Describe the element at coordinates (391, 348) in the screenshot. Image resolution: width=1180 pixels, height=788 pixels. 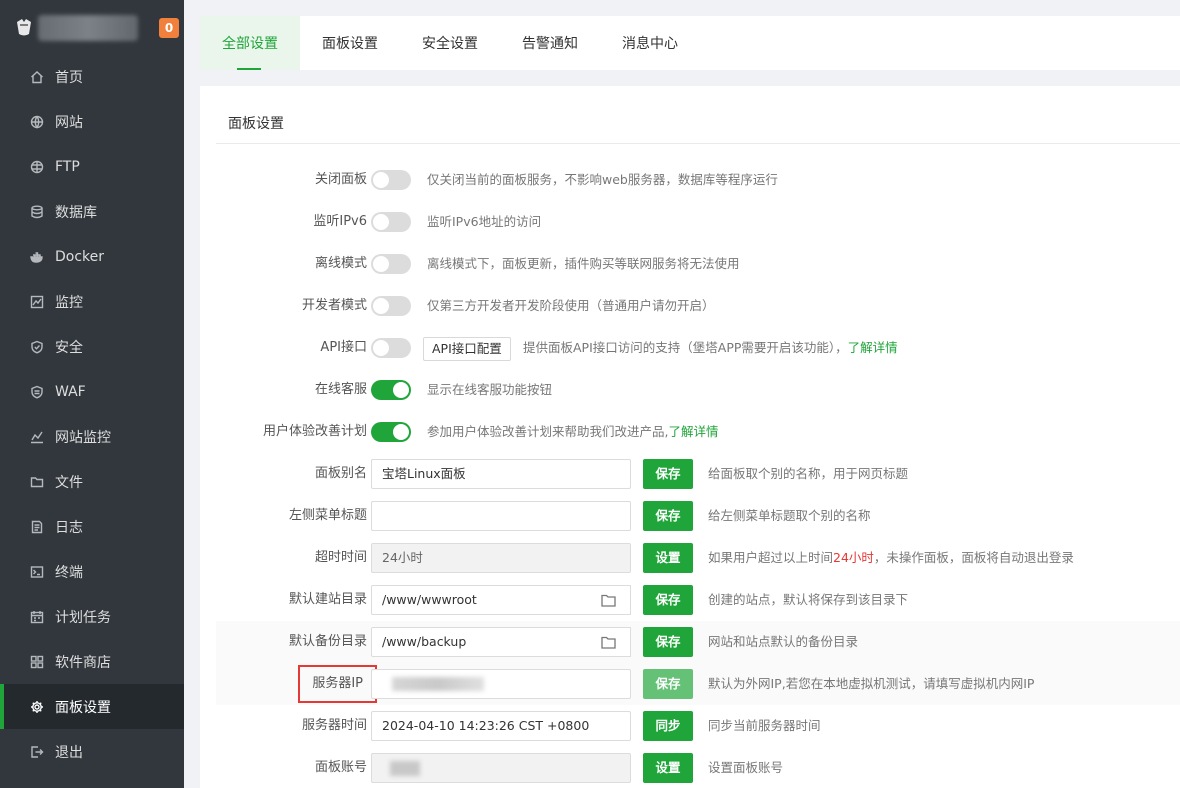
I see `api-toggle` at that location.